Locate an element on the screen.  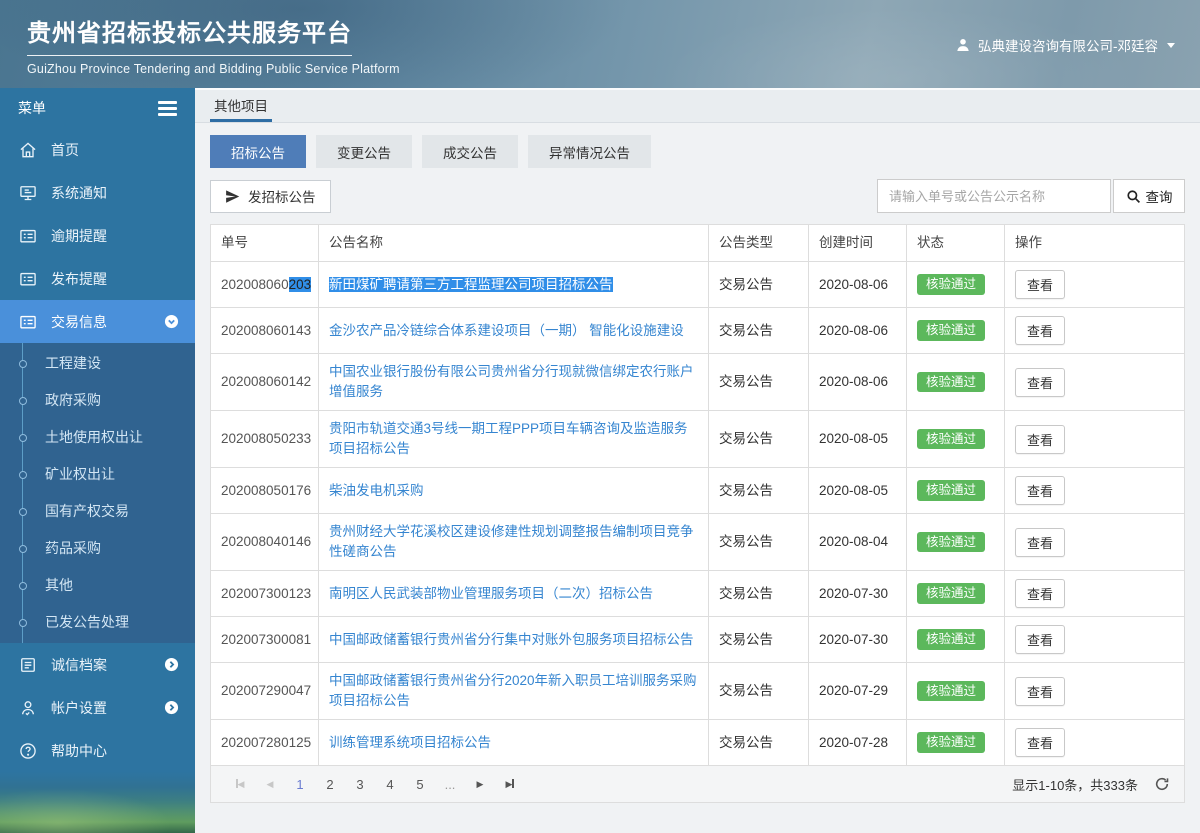
announcement-link: 贵州财经大学花溪校区建设修建性规划调整报告编制项目竞争性磋商公告 is located at coordinates (511, 541).